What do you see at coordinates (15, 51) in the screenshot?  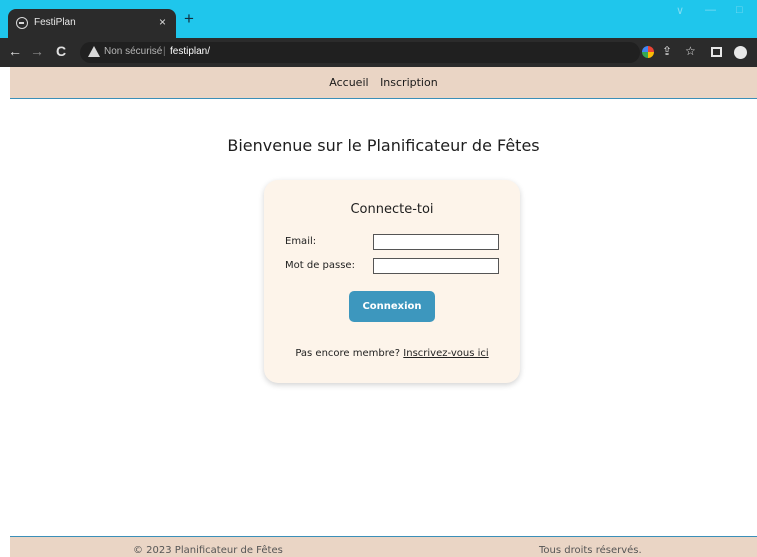 I see `back-button: ←` at bounding box center [15, 51].